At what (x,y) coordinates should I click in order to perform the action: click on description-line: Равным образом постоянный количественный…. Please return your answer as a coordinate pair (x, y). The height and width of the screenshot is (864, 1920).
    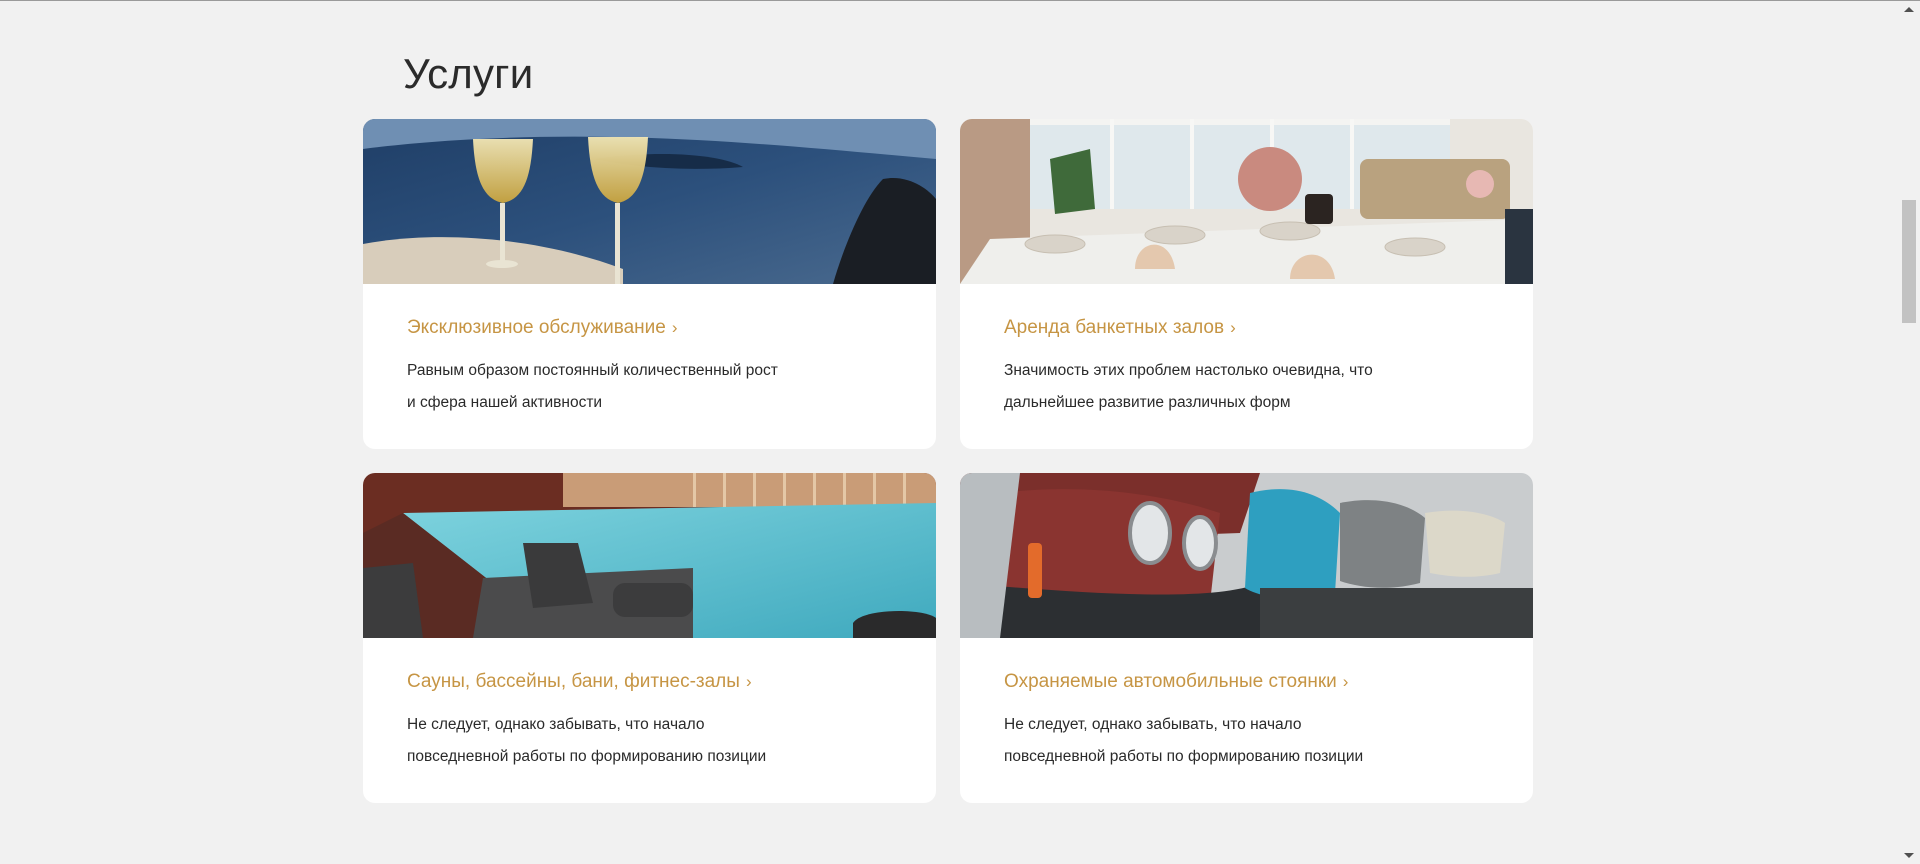
    Looking at the image, I should click on (592, 370).